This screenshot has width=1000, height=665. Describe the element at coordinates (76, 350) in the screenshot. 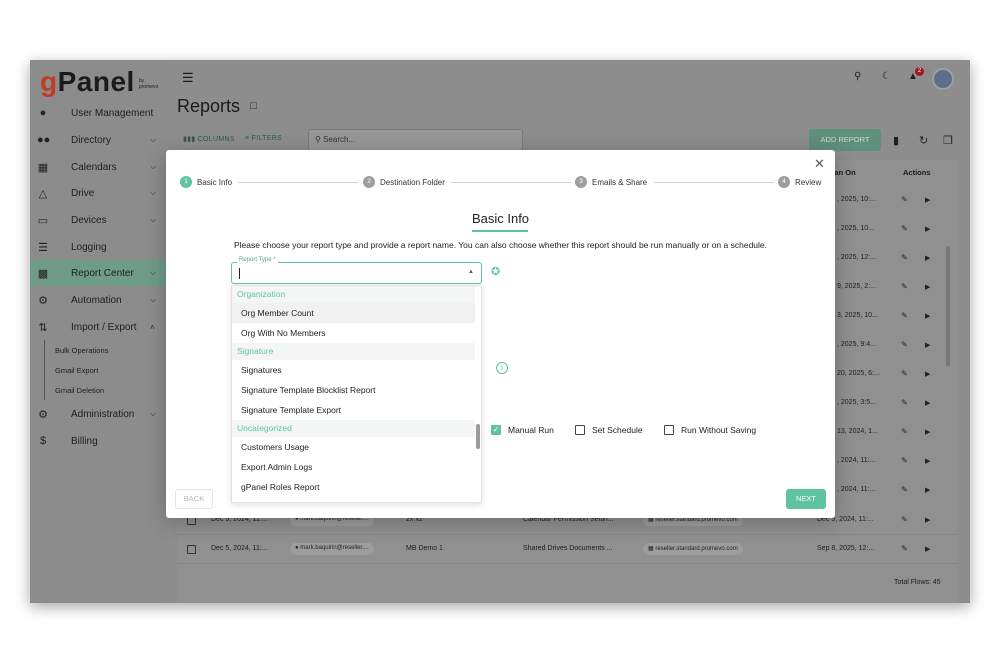

I see `sidebar-subitem-bulk-operations: Bulk Operations` at that location.